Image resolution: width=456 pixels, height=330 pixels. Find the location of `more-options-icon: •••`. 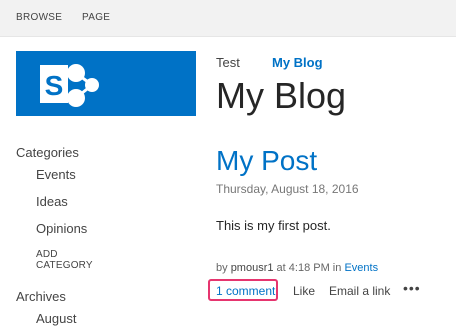

more-options-icon: ••• is located at coordinates (412, 288).